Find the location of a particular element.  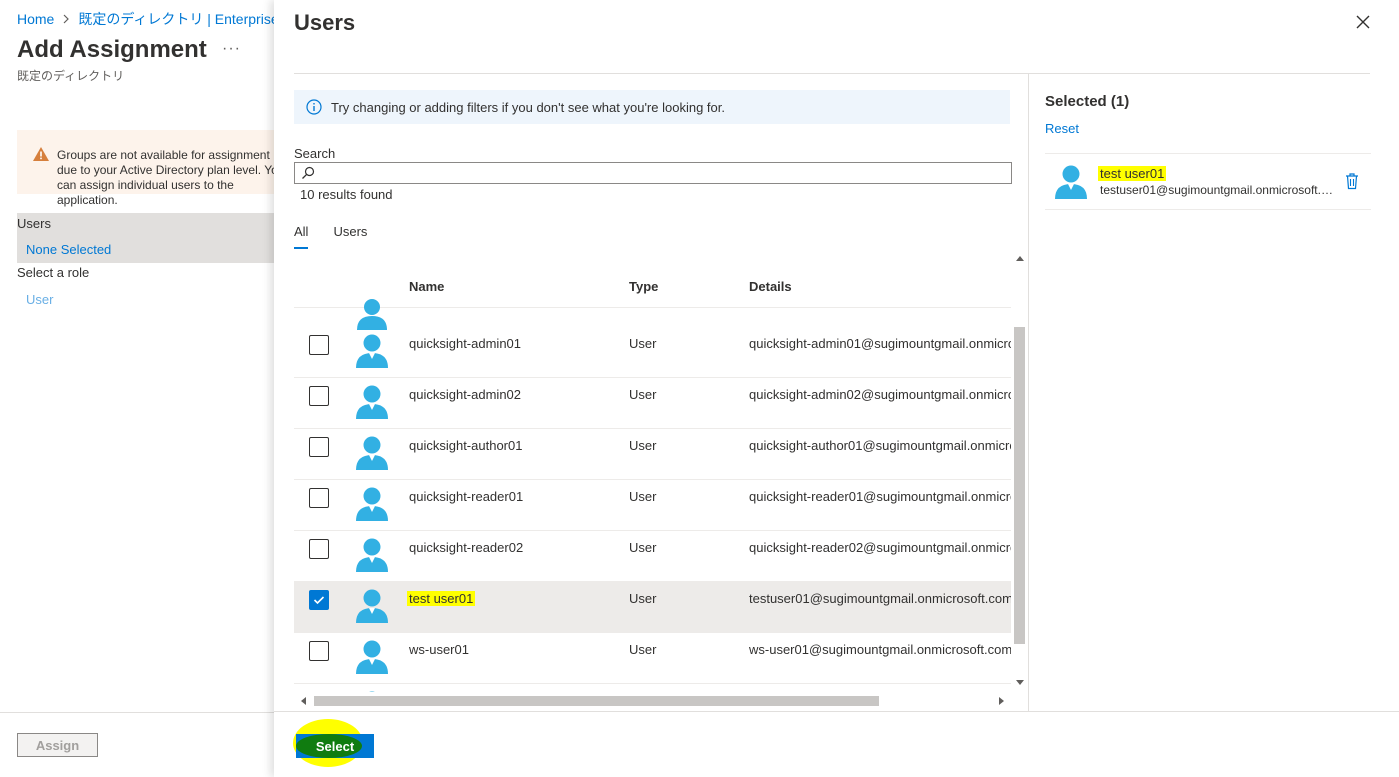

search-input is located at coordinates (664, 173).